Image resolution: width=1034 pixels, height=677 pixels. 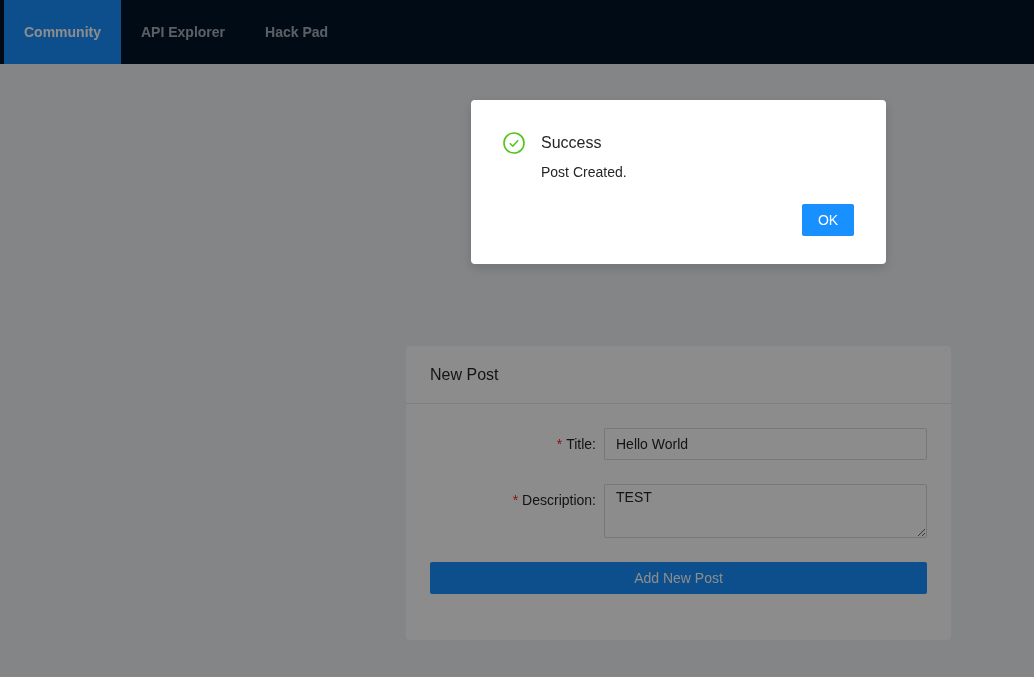 I want to click on nav-tab: Community, so click(x=62, y=32).